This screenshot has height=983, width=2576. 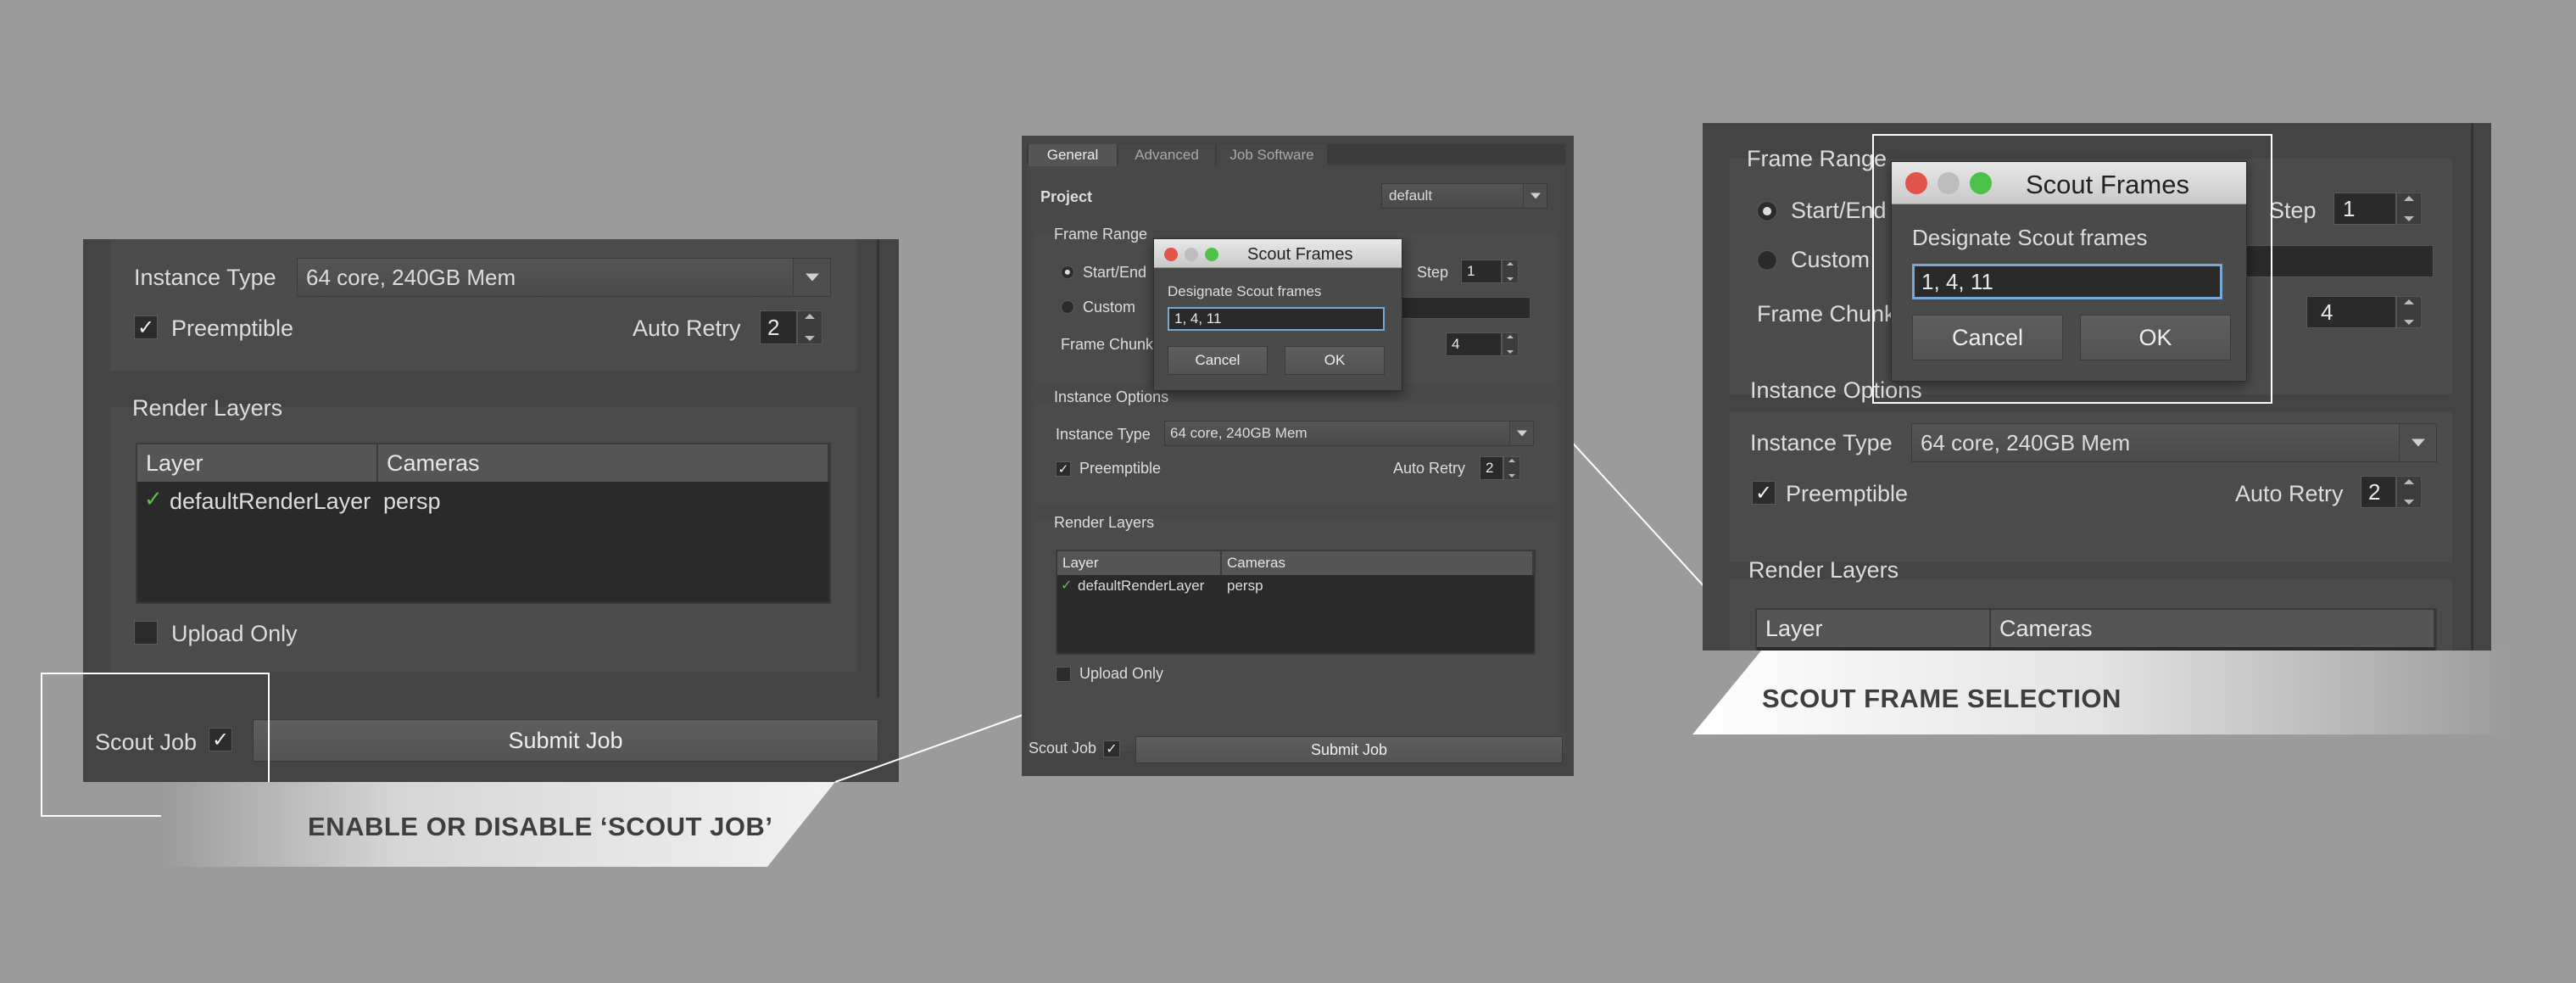 I want to click on row-layer-name: defaultRenderLayer, so click(x=1141, y=586).